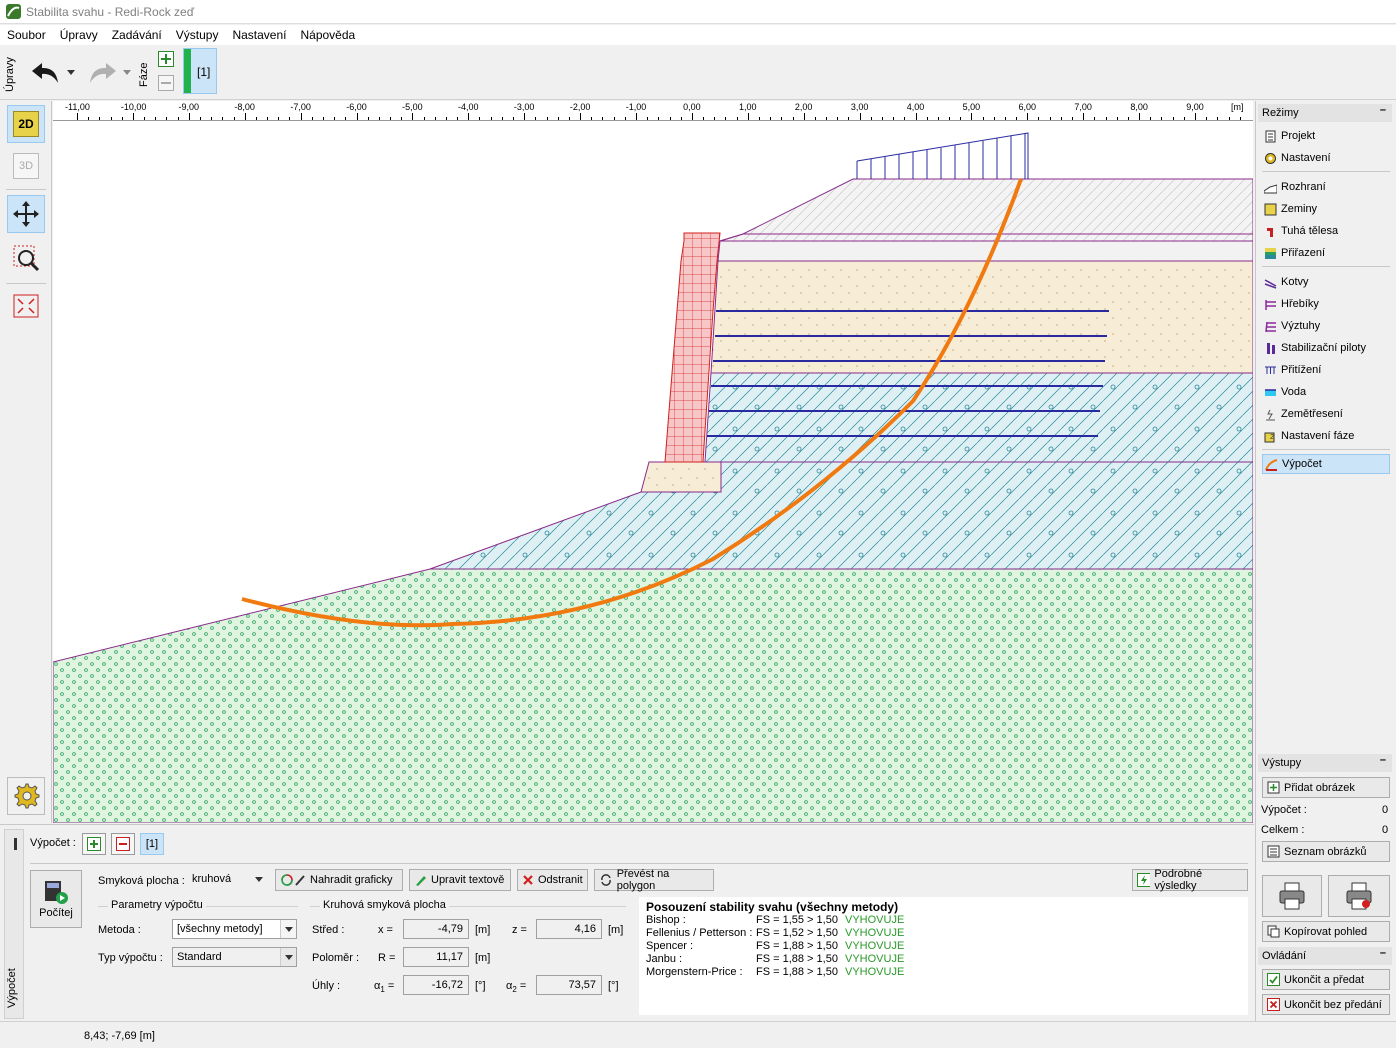 This screenshot has width=1396, height=1048. What do you see at coordinates (1306, 158) in the screenshot?
I see `mode-label: Nastavení` at bounding box center [1306, 158].